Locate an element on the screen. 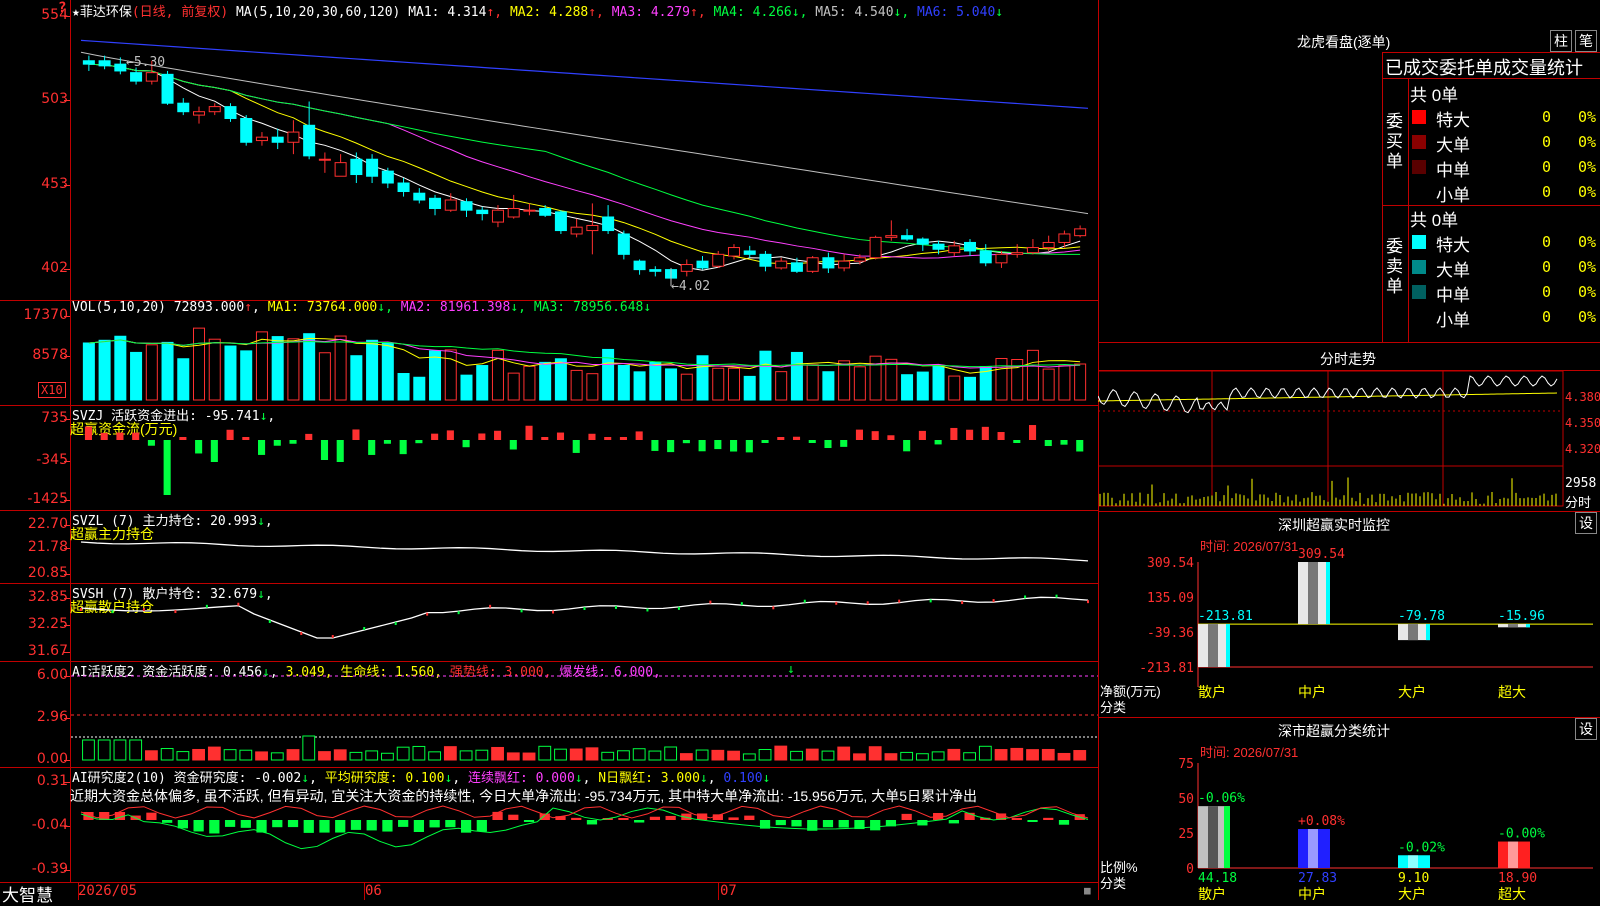 This screenshot has height=906, width=1600. ai2-axis-tick is located at coordinates (67, 782).